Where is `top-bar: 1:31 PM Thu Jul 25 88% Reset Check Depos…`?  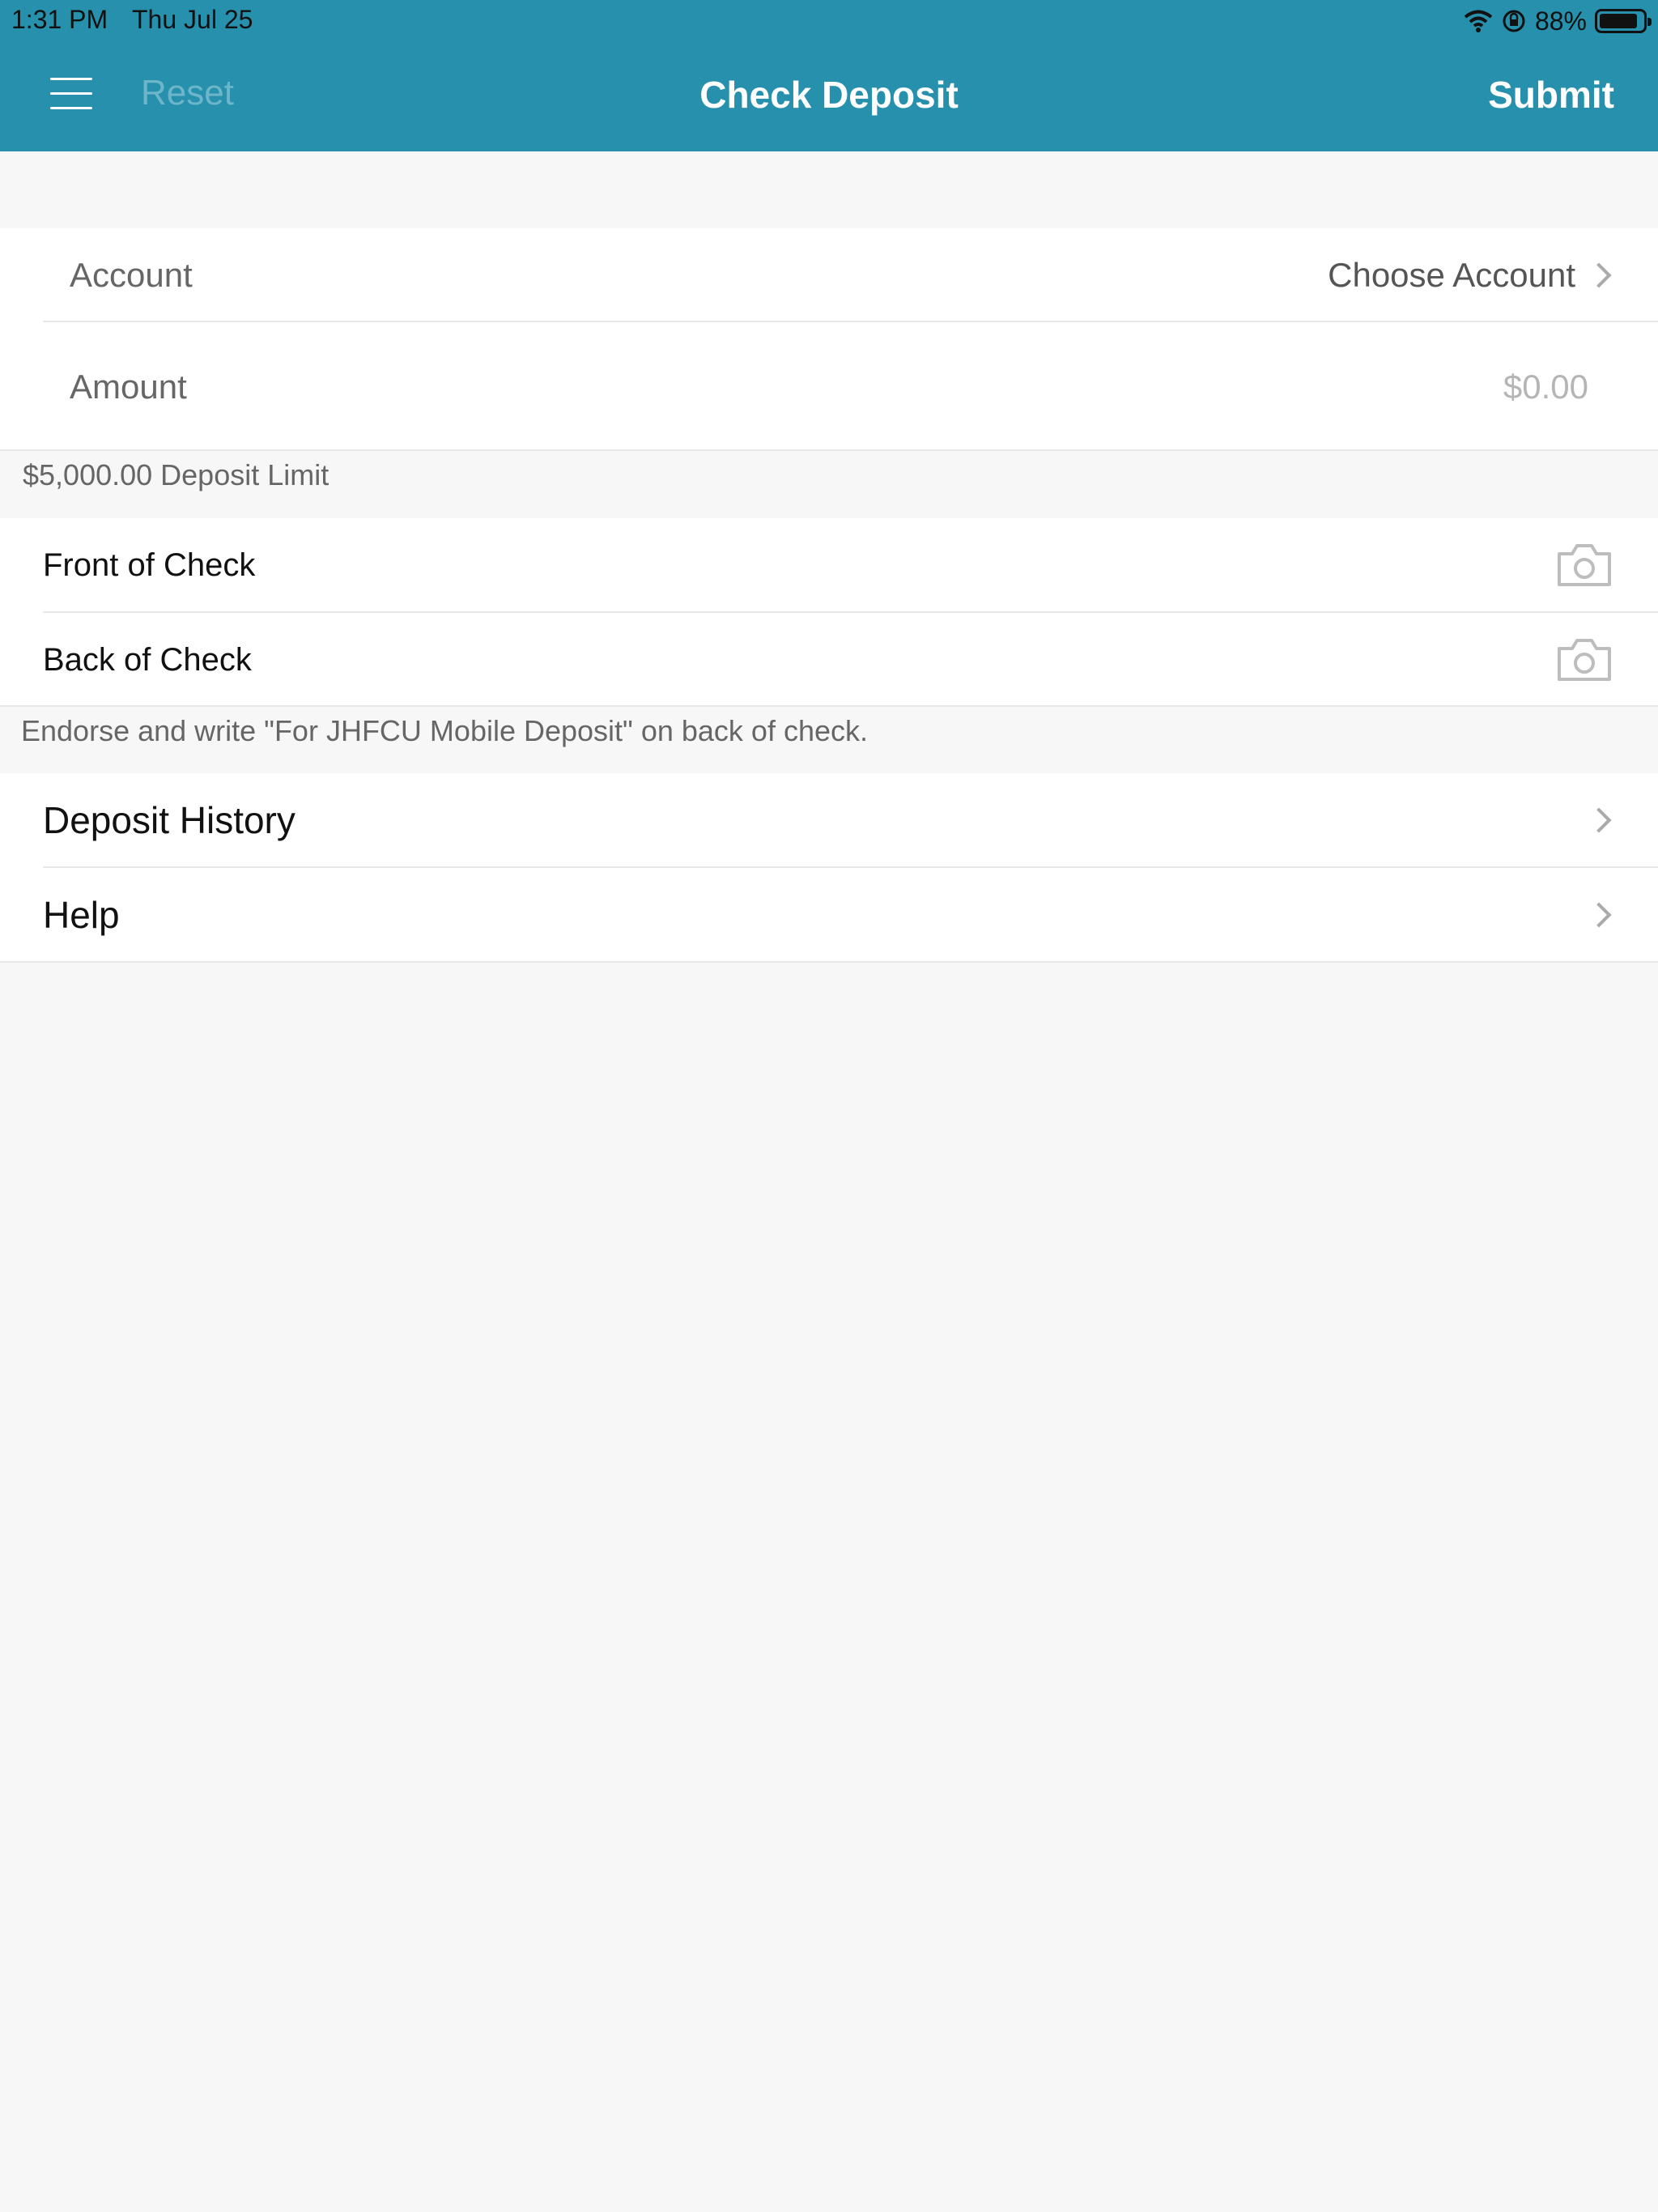
top-bar: 1:31 PM Thu Jul 25 88% Reset Check Depos… is located at coordinates (829, 75).